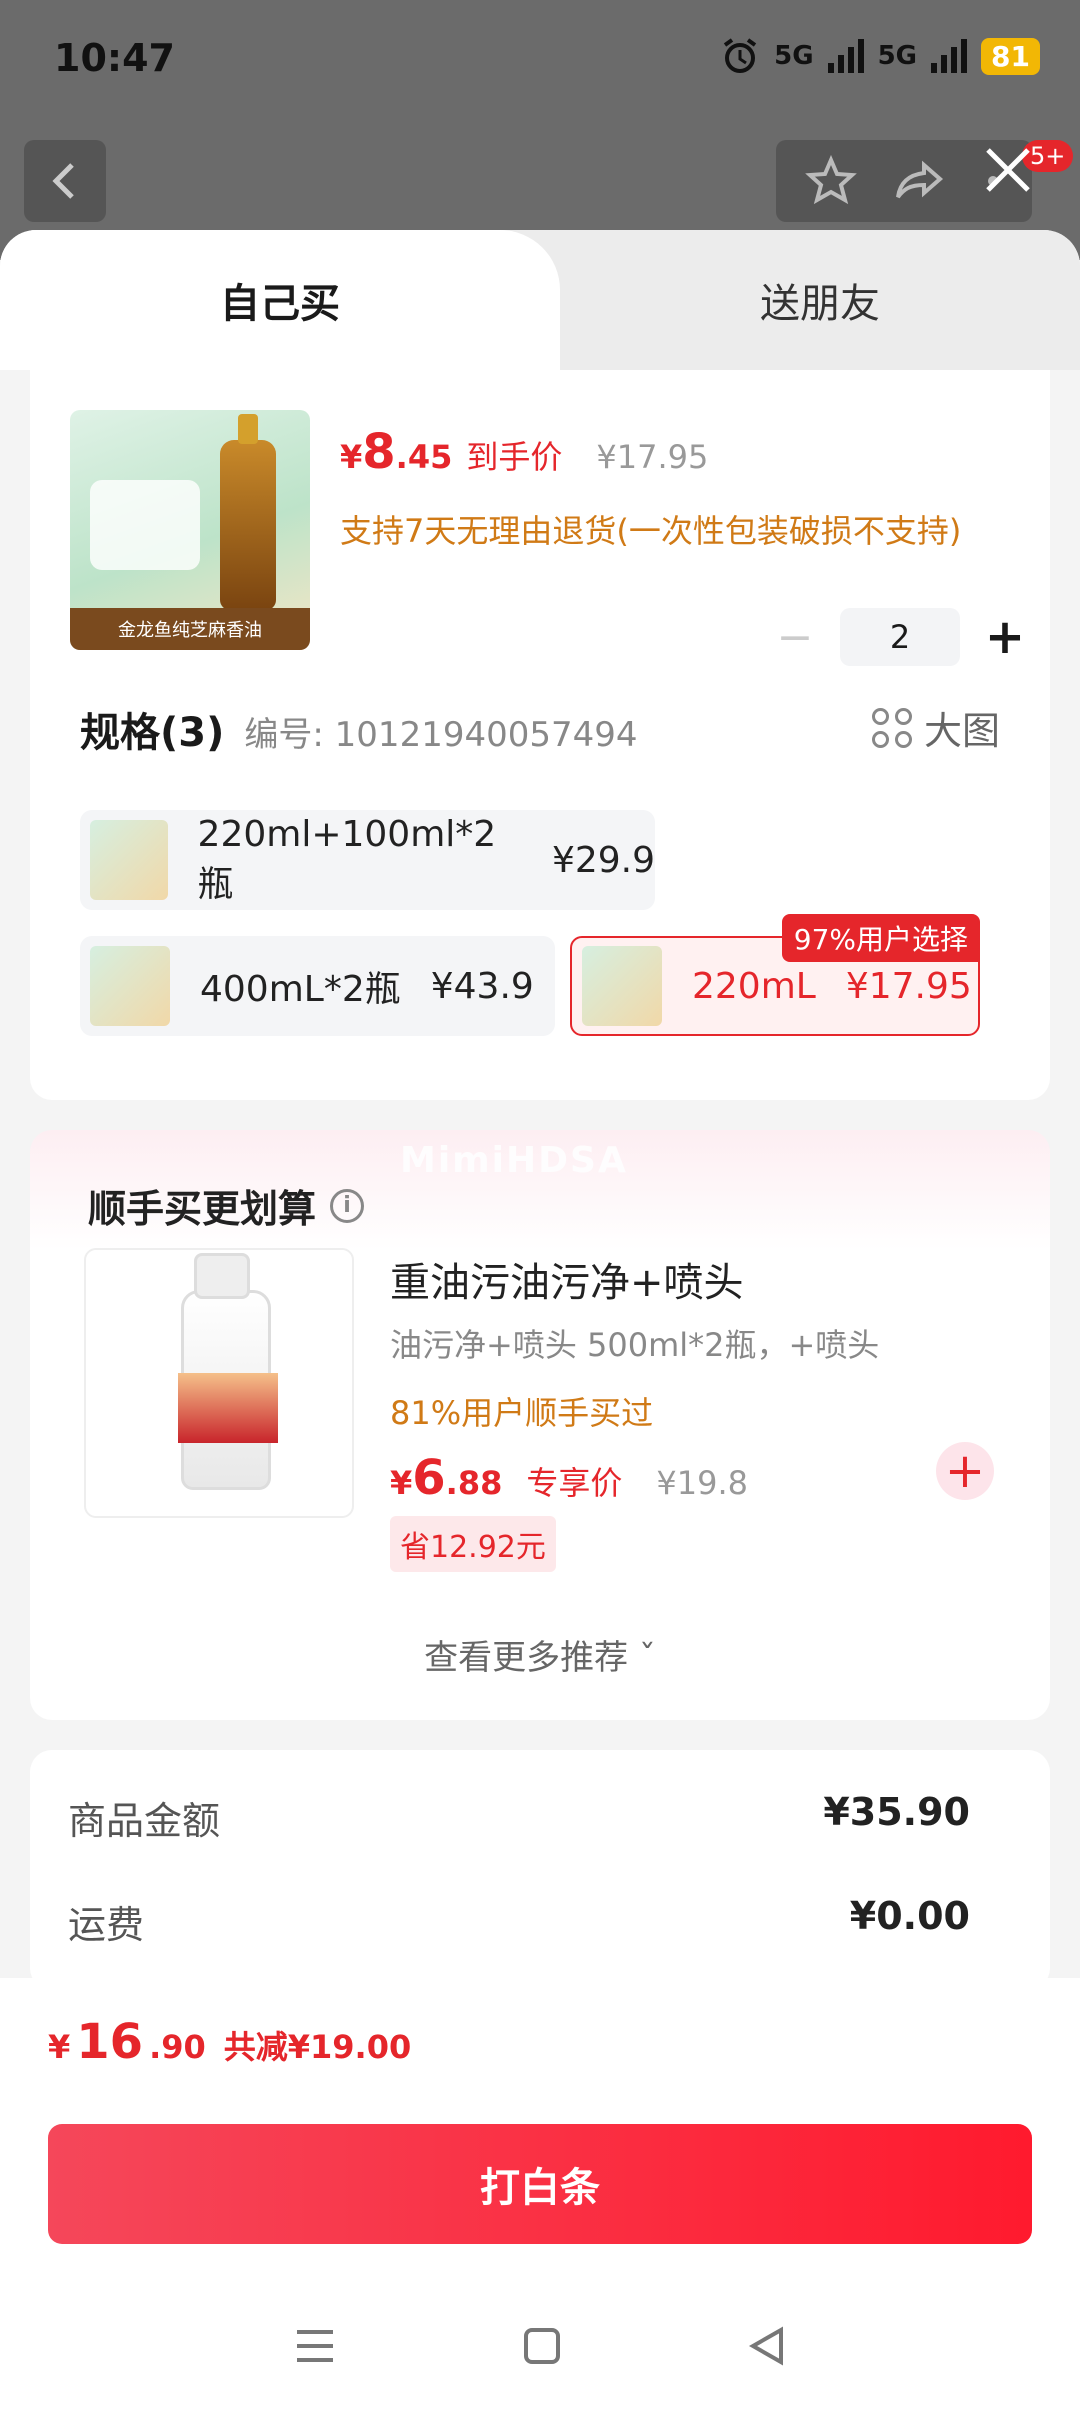 This screenshot has width=1080, height=2412. What do you see at coordinates (754, 986) in the screenshot?
I see `spec-name: 220mL` at bounding box center [754, 986].